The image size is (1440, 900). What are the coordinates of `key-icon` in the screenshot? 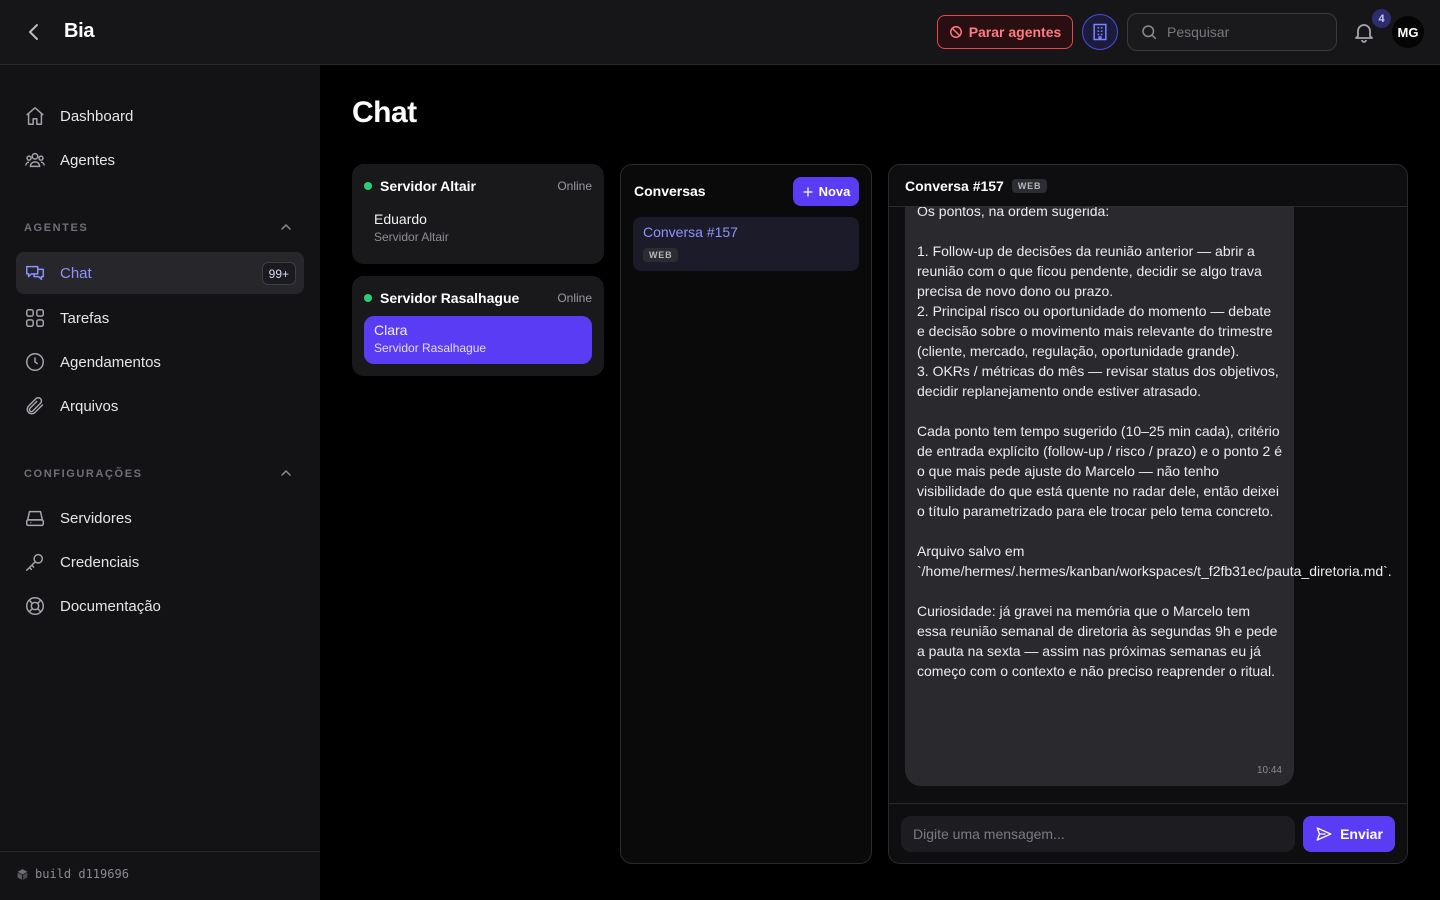 It's located at (35, 562).